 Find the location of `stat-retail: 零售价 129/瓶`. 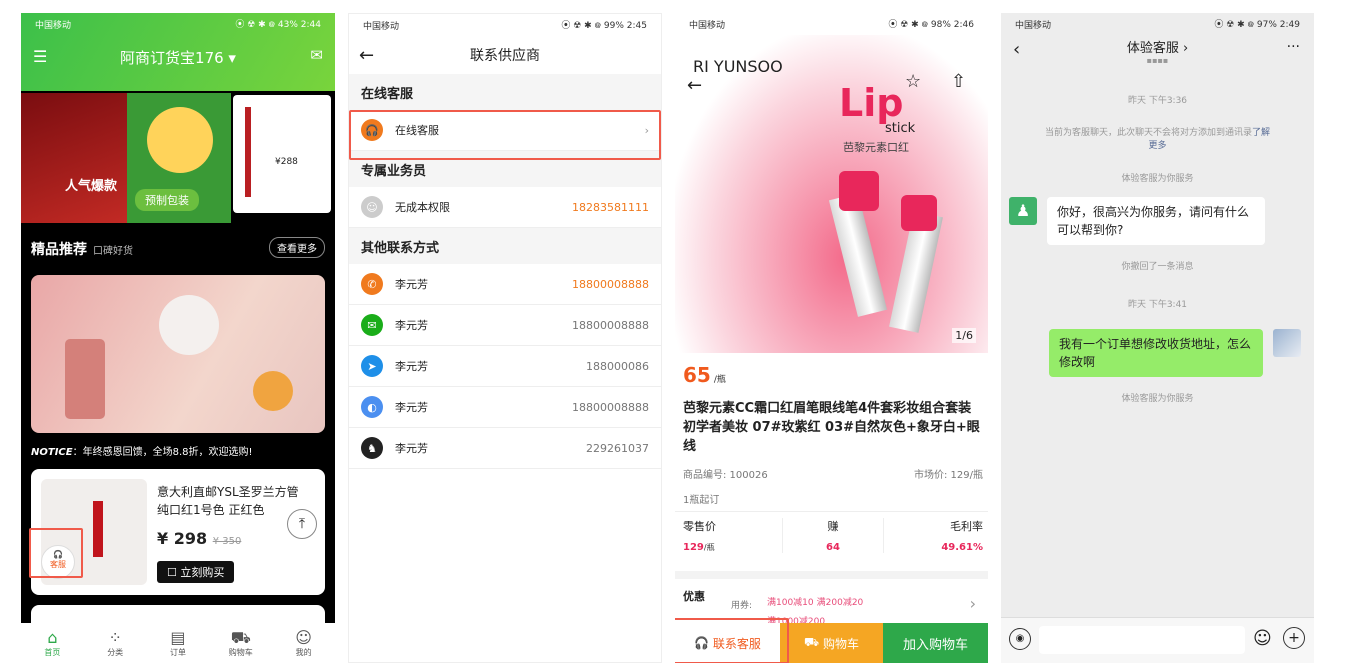

stat-retail: 零售价 129/瓶 is located at coordinates (732, 535).